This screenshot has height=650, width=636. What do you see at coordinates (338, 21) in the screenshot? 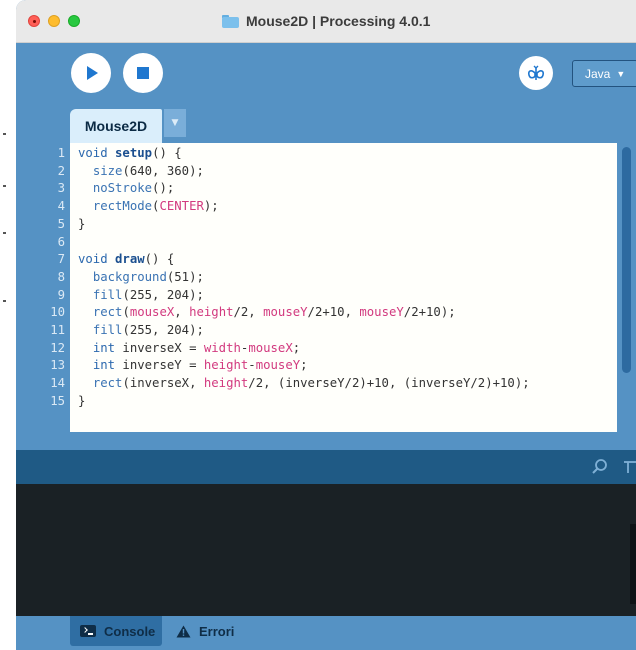
I see `window-title: Mouse2D | Processing 4.0.1` at bounding box center [338, 21].